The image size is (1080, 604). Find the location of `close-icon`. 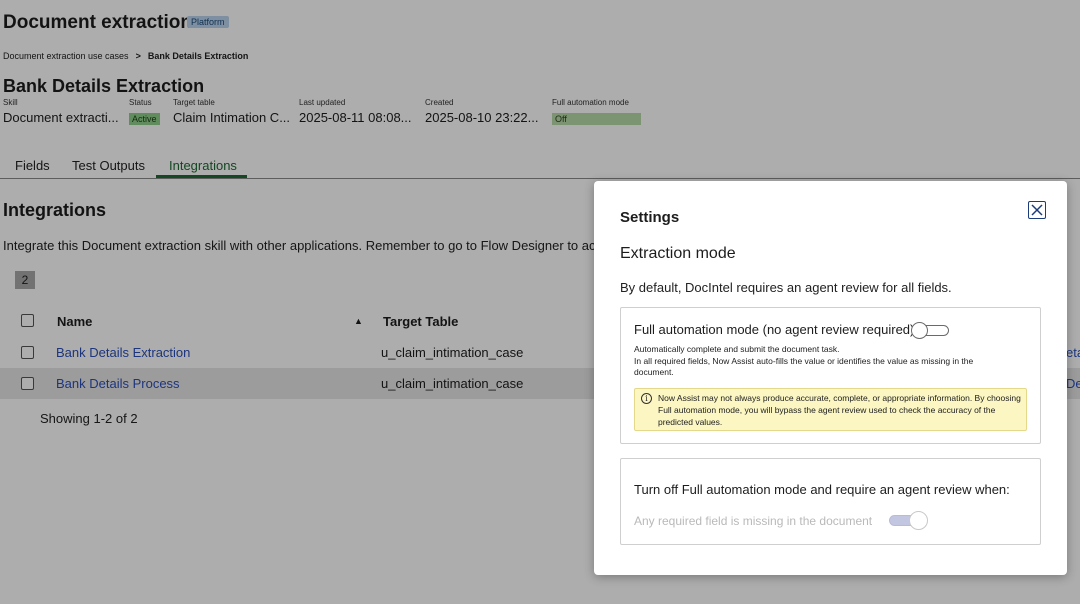

close-icon is located at coordinates (1037, 210).